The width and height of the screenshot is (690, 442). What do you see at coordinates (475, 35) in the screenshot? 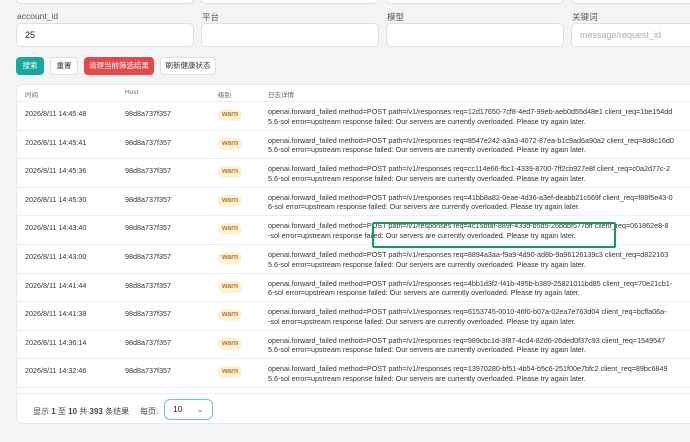
I see `model-input` at bounding box center [475, 35].